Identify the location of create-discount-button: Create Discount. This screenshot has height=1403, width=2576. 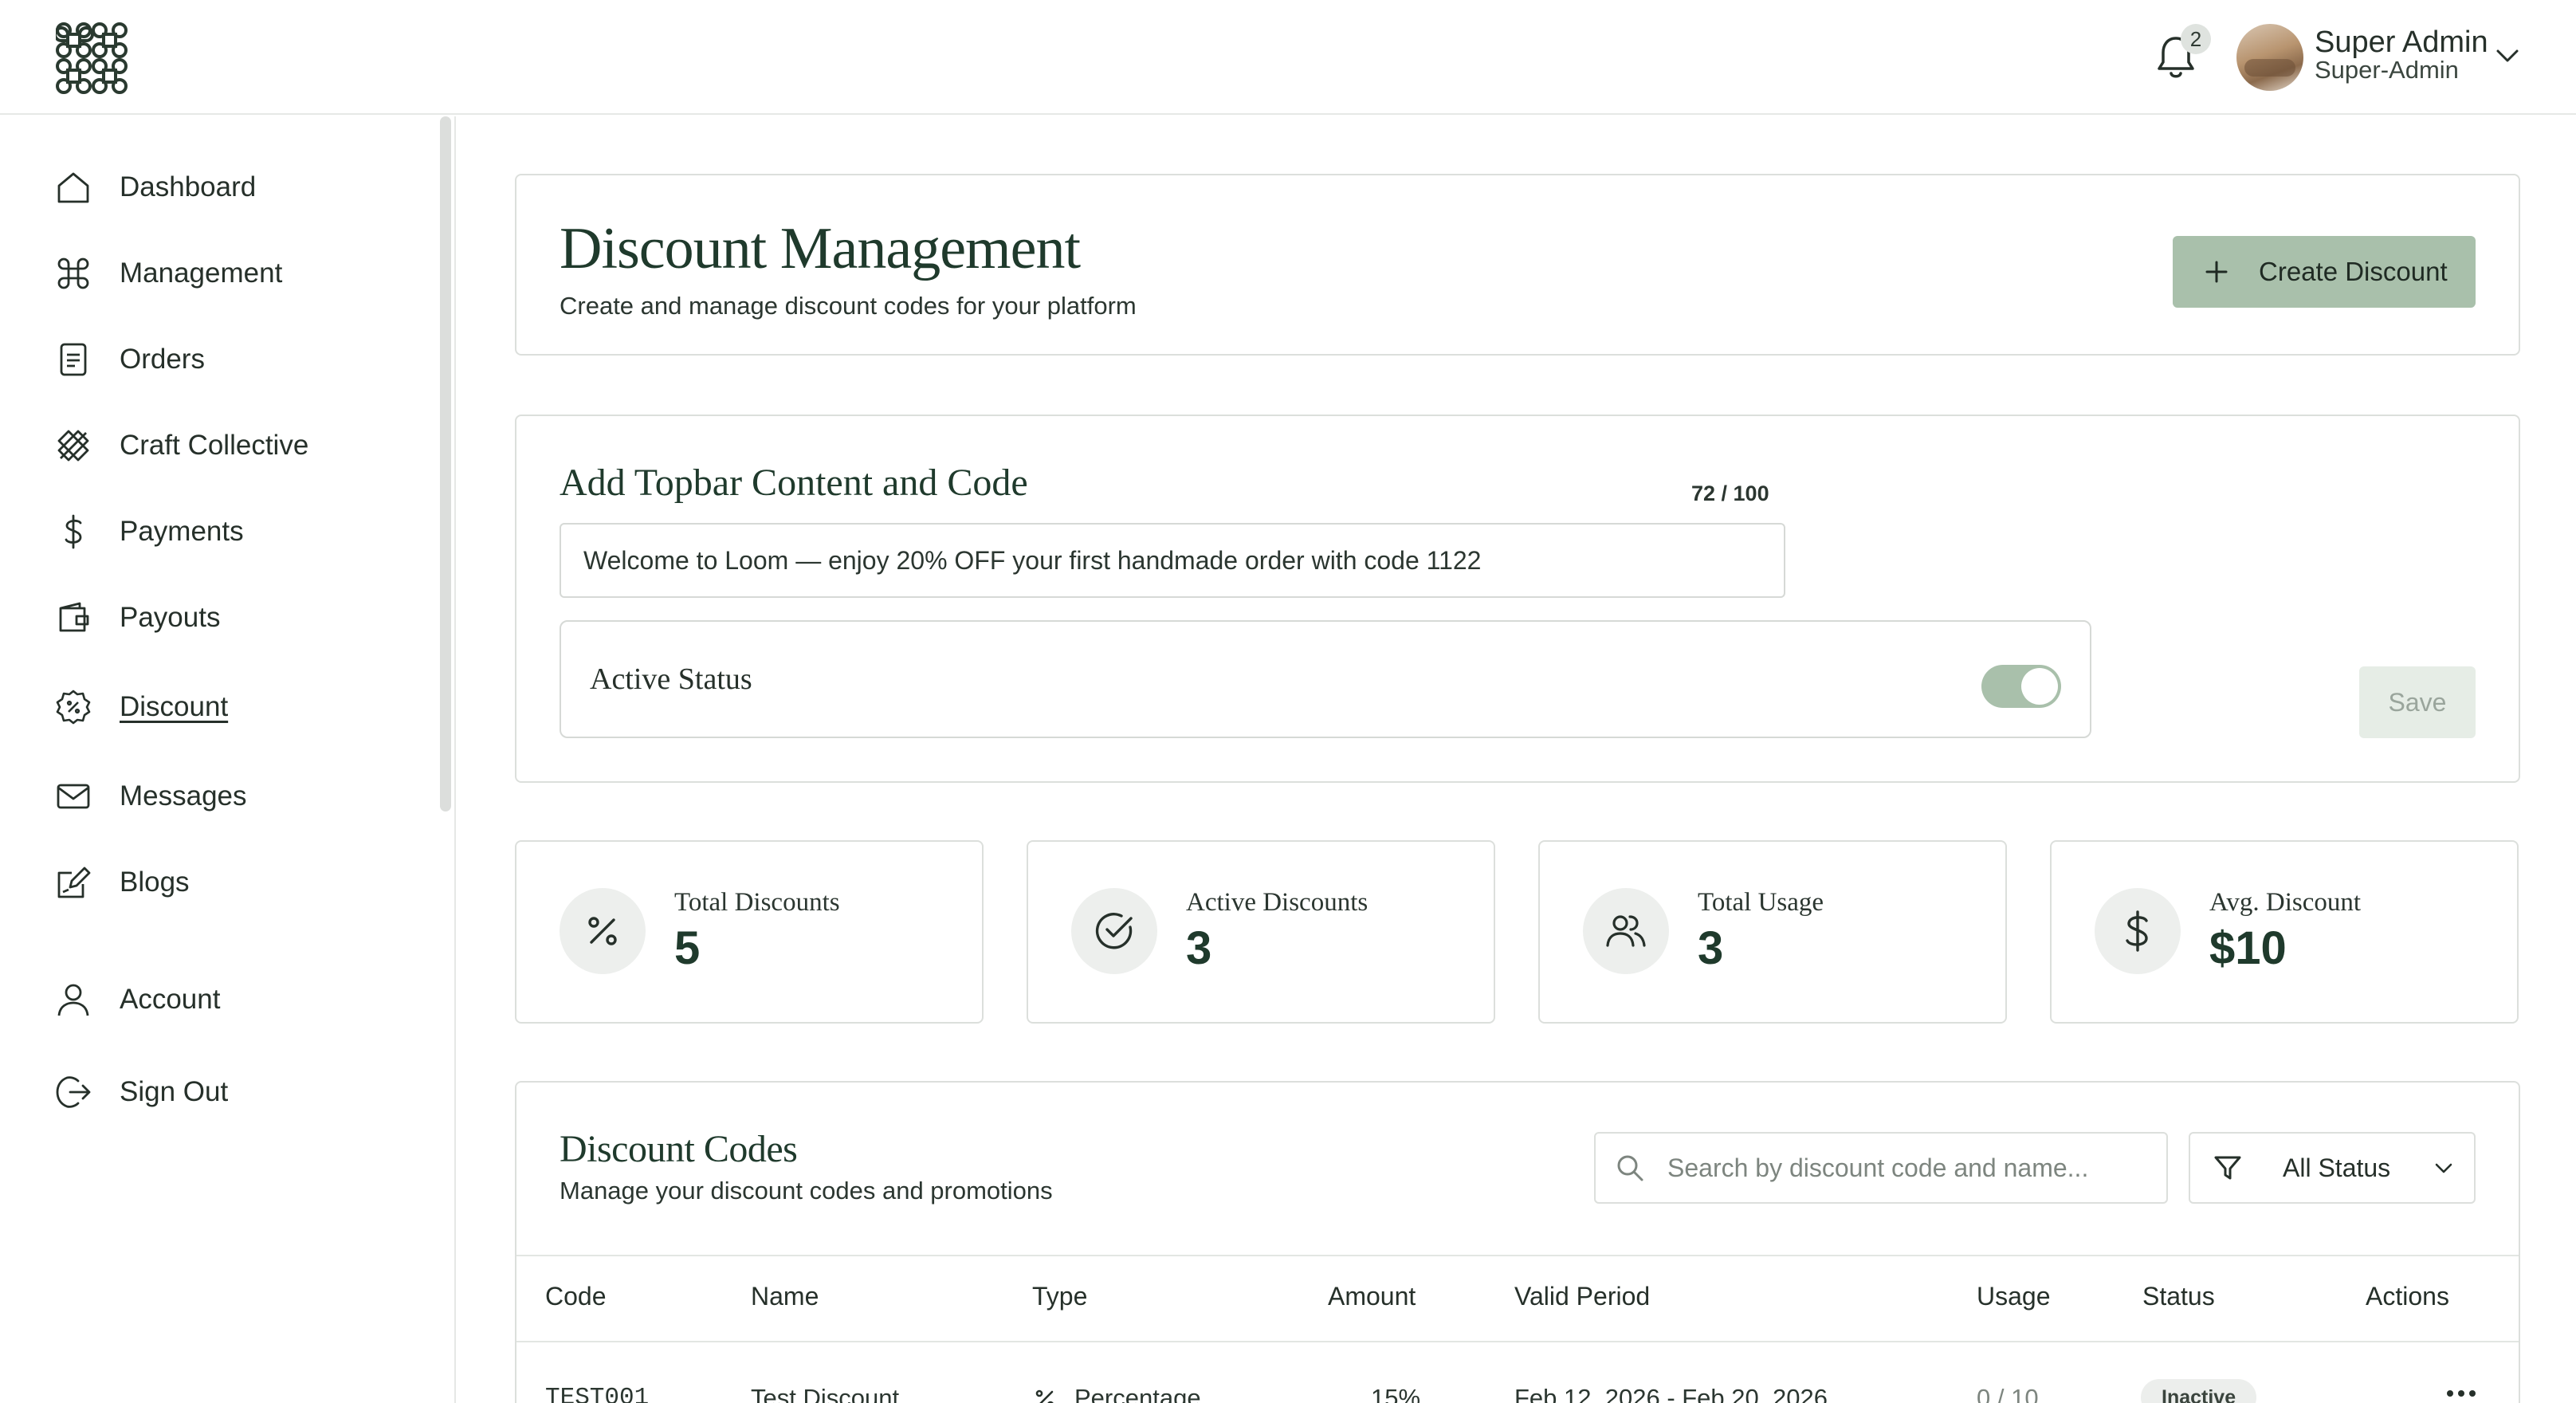
(2324, 272).